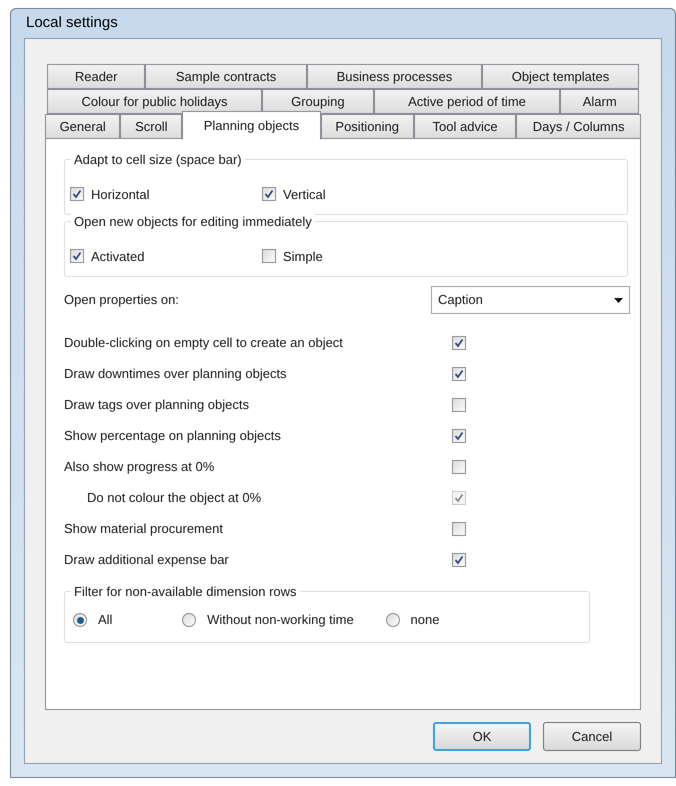 The image size is (676, 786). What do you see at coordinates (467, 101) in the screenshot?
I see `tab: Active period of time` at bounding box center [467, 101].